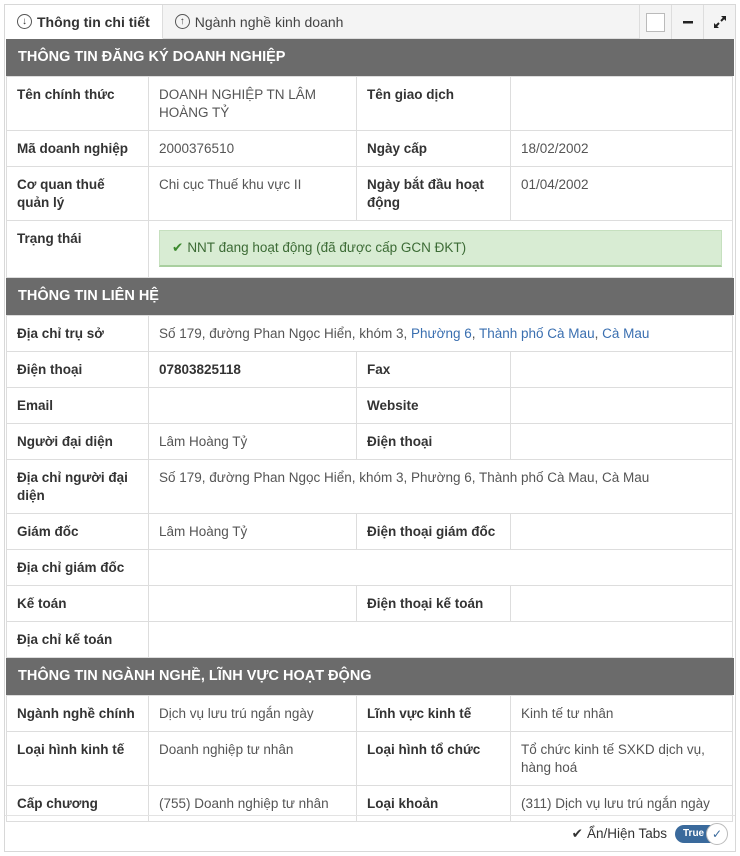 The height and width of the screenshot is (856, 740). What do you see at coordinates (77, 333) in the screenshot?
I see `hq-address-label: Địa chỉ trụ sở` at bounding box center [77, 333].